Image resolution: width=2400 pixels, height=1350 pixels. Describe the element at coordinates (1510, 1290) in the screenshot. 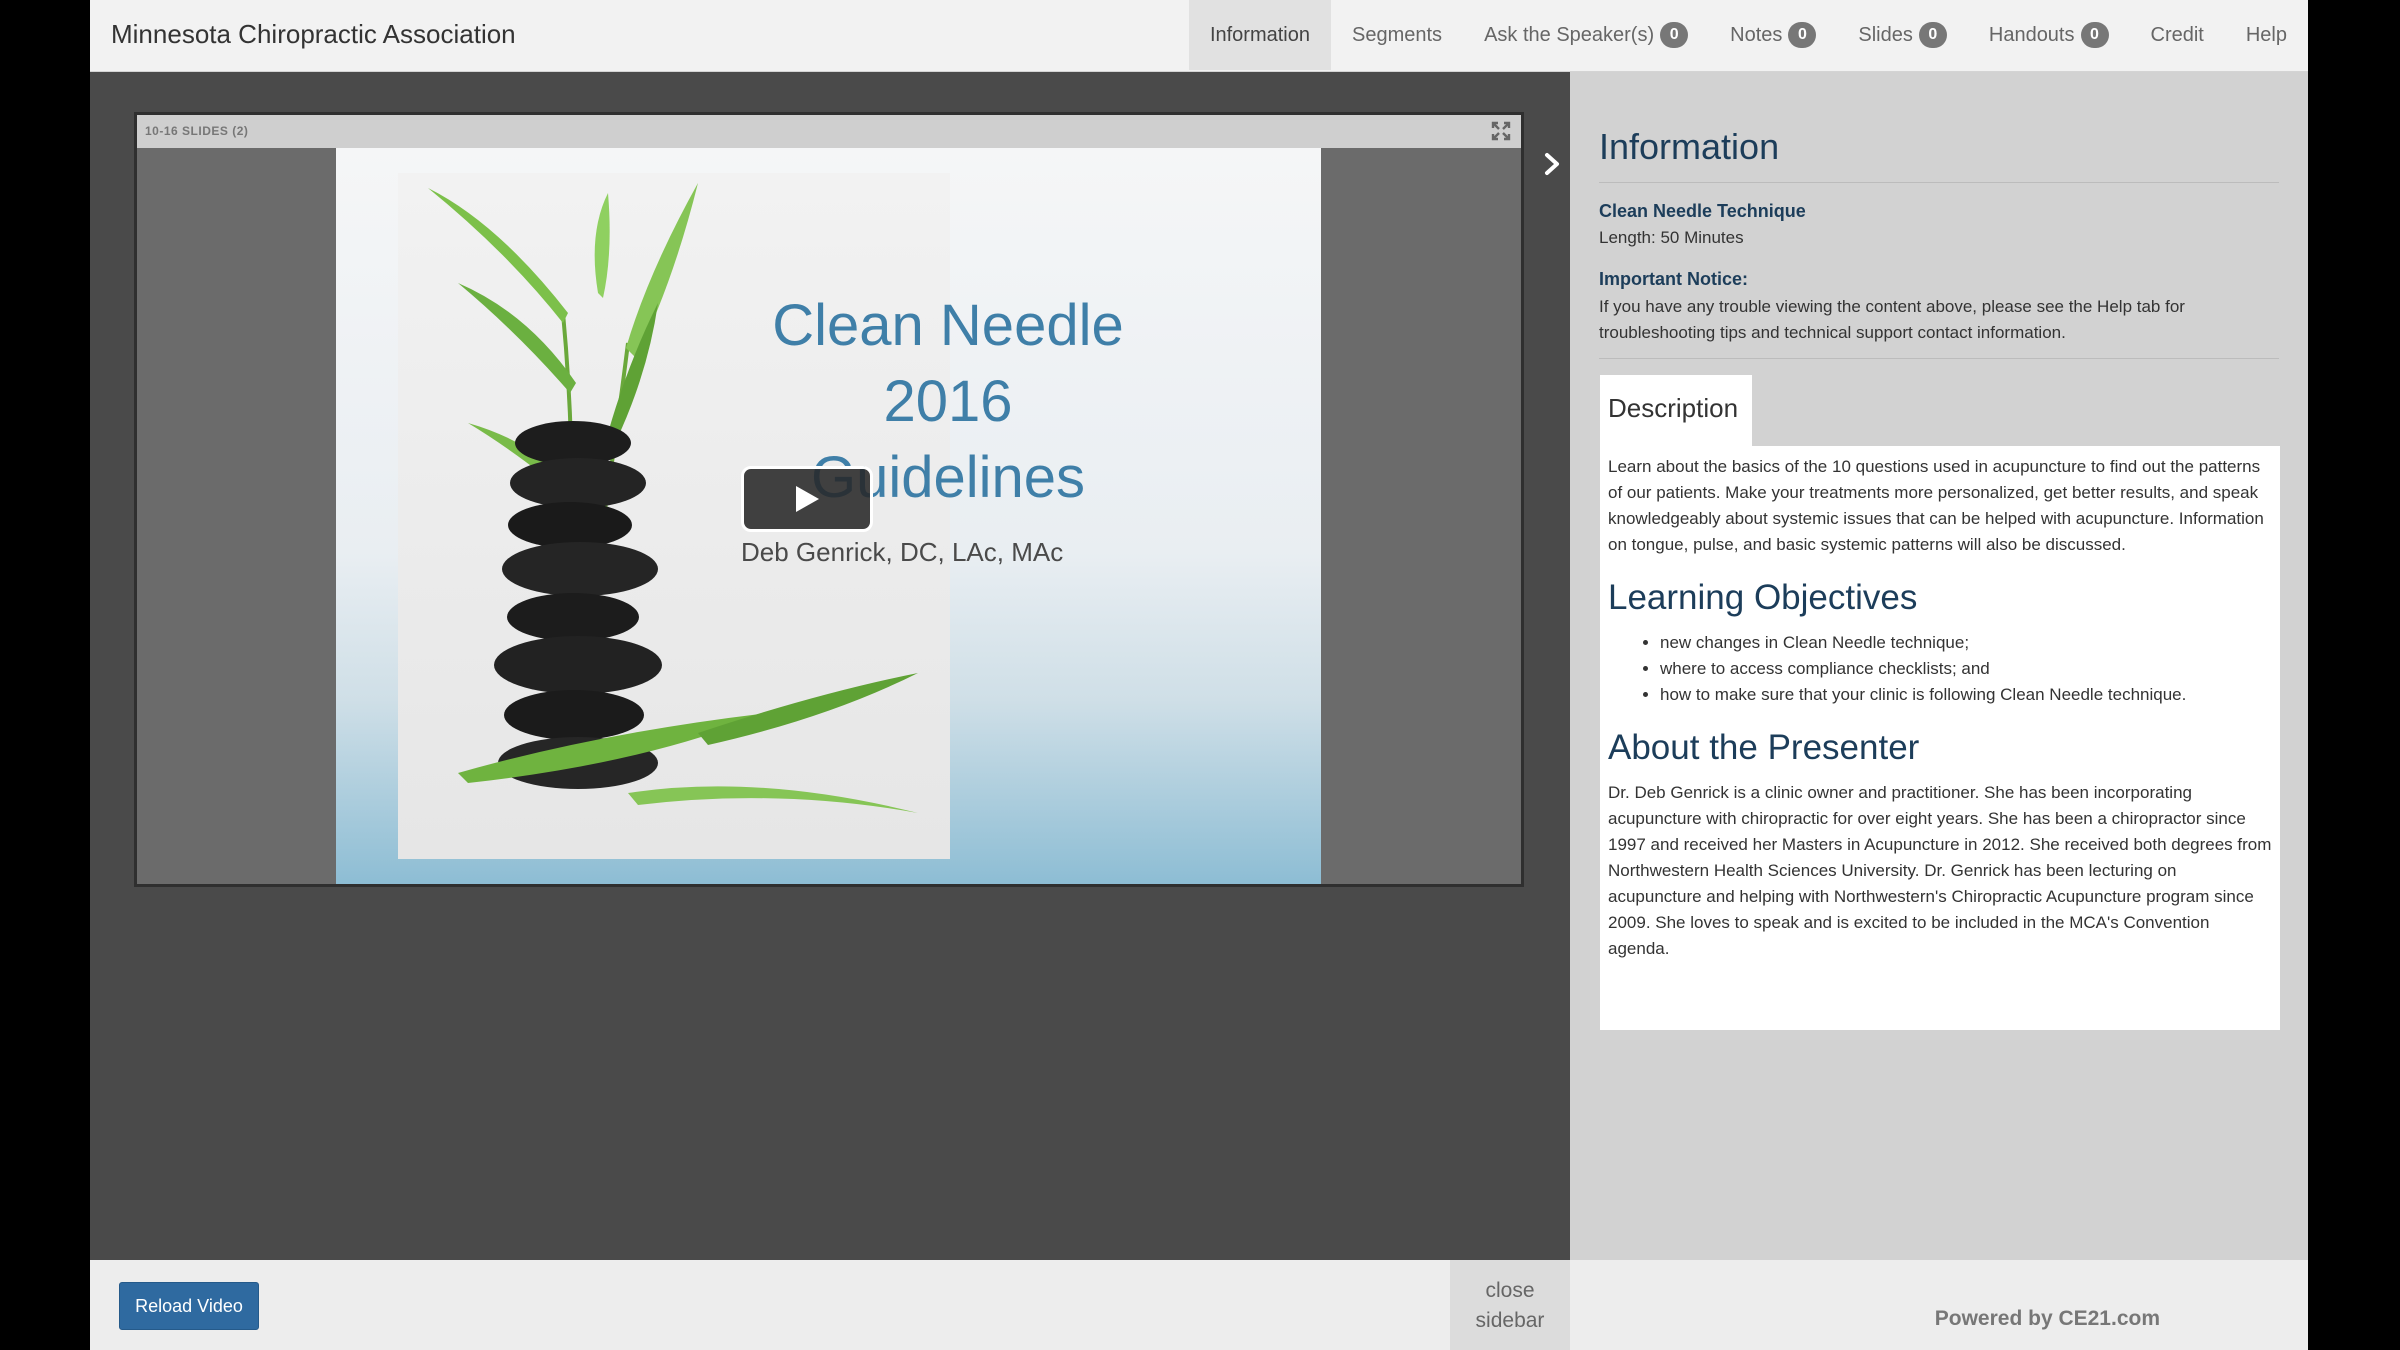

I see `close-sidebar-label: close` at that location.